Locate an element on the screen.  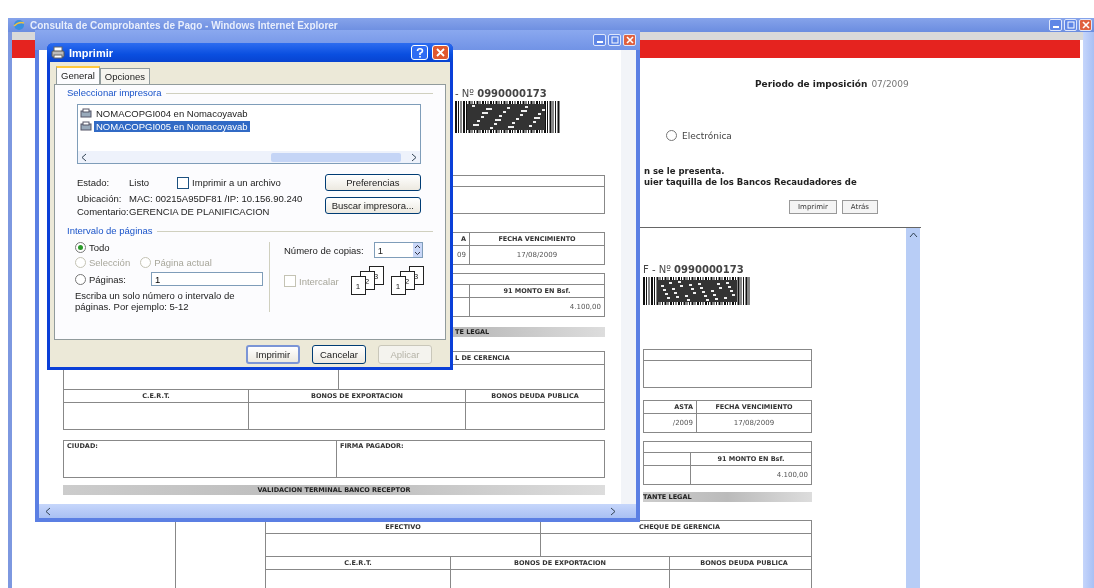
notice-text: uier taquilla de los Bancos Recaudadores de is located at coordinates (751, 182).